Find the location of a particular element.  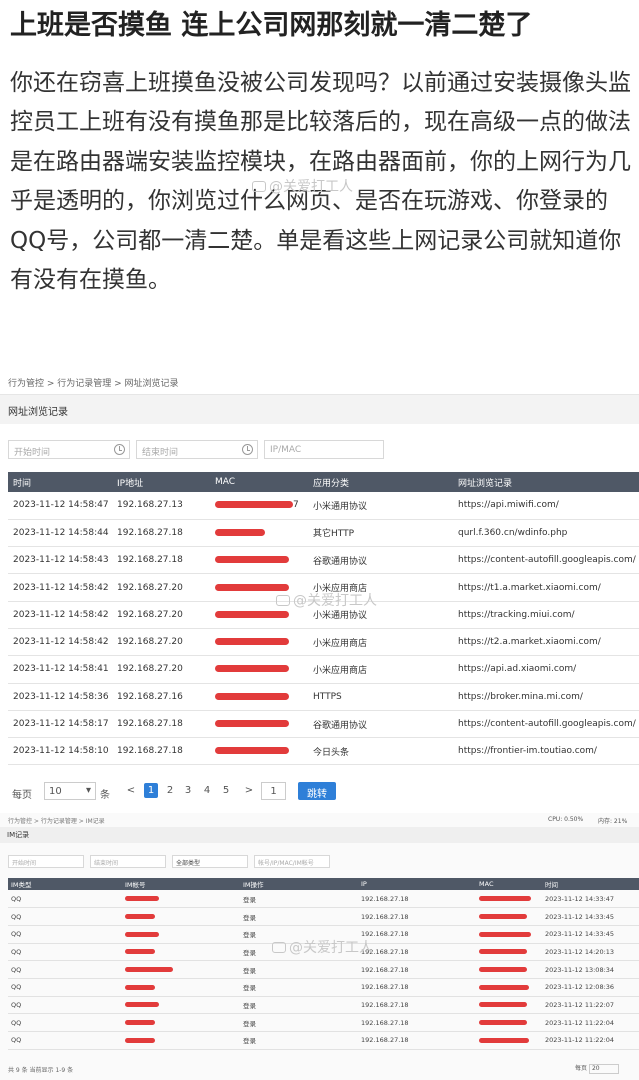

time-cell: 2023-11-12 11:22:07 is located at coordinates (590, 1005).